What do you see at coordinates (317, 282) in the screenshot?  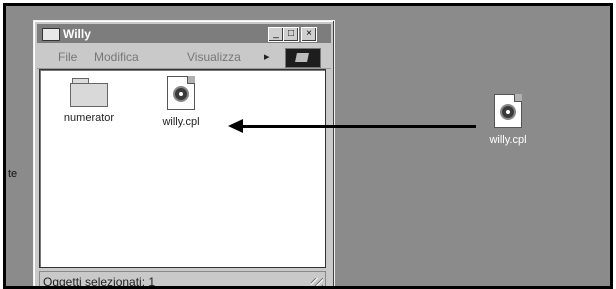 I see `resize-grip-icon` at bounding box center [317, 282].